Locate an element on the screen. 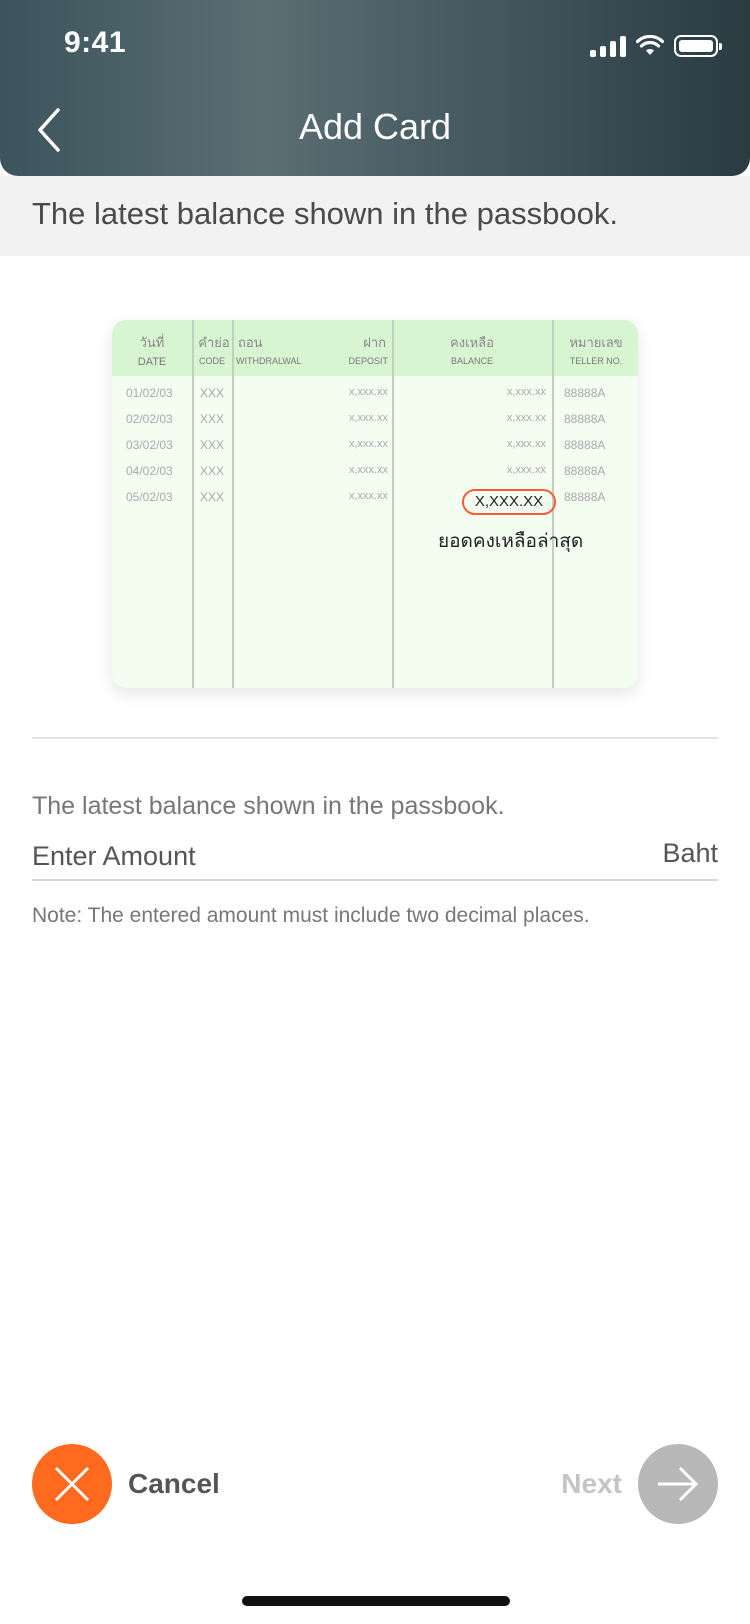  col-withdrawal-thai: ถอน is located at coordinates (250, 342).